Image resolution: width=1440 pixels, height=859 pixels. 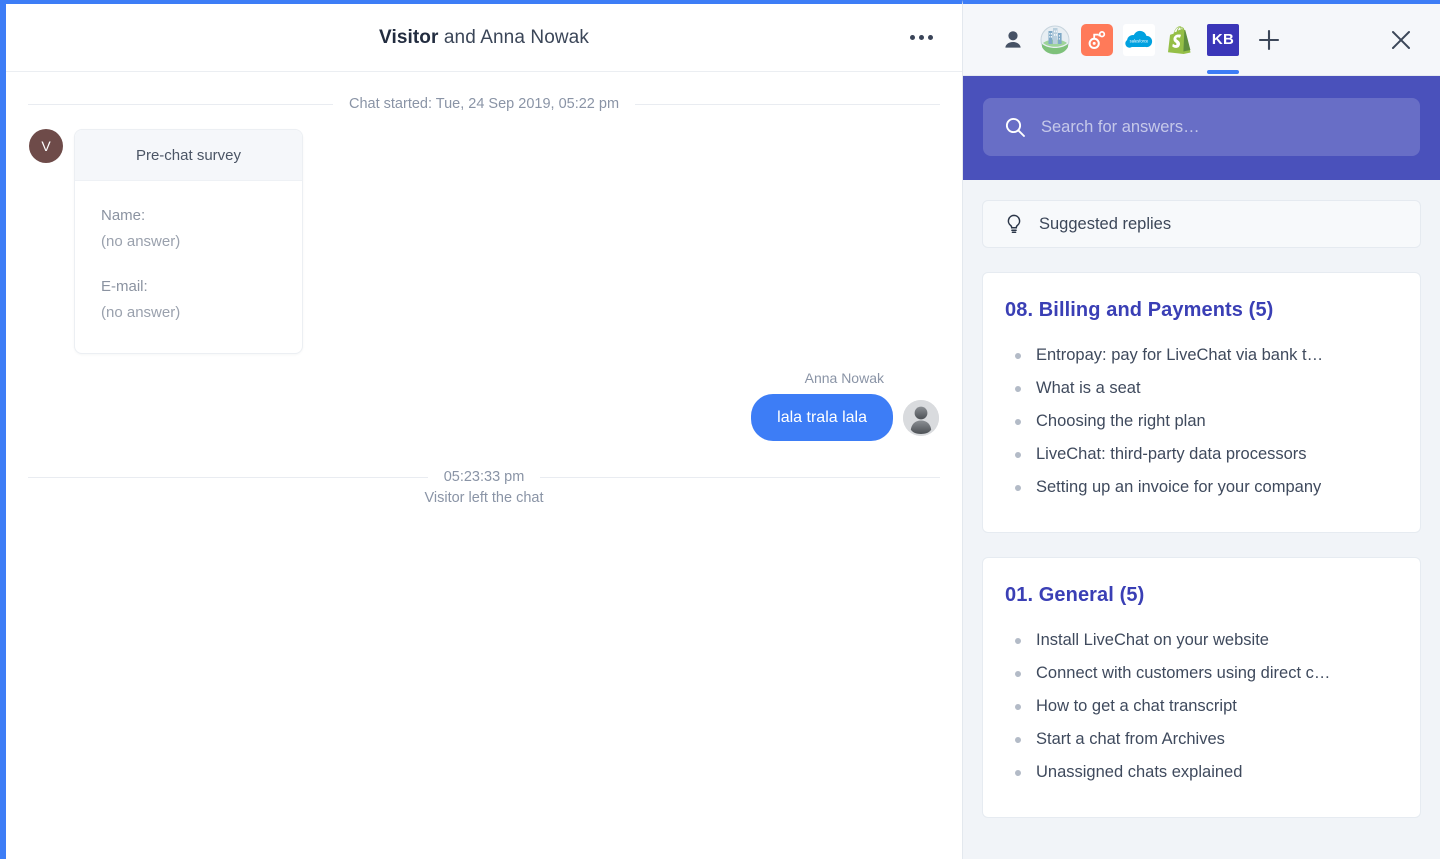 I want to click on kb-article-title: Unassigned chats explained, so click(x=1139, y=772).